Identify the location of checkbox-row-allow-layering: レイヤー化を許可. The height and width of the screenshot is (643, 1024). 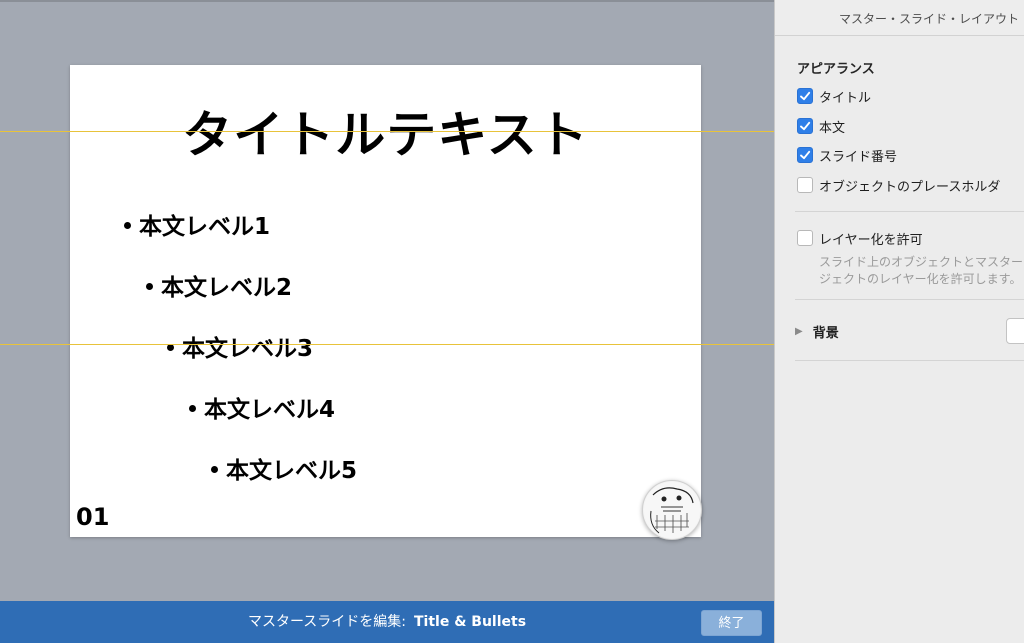
(860, 238).